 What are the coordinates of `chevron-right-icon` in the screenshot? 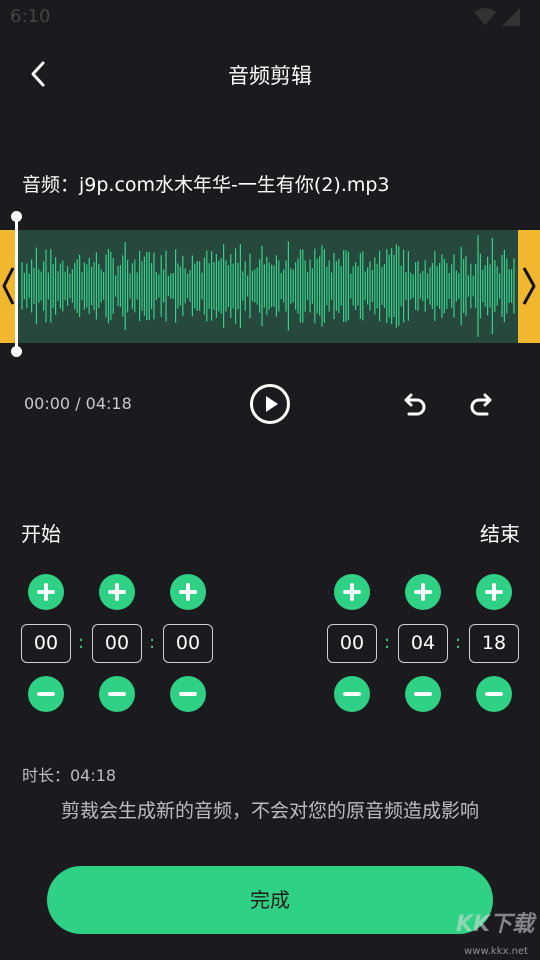 It's located at (529, 286).